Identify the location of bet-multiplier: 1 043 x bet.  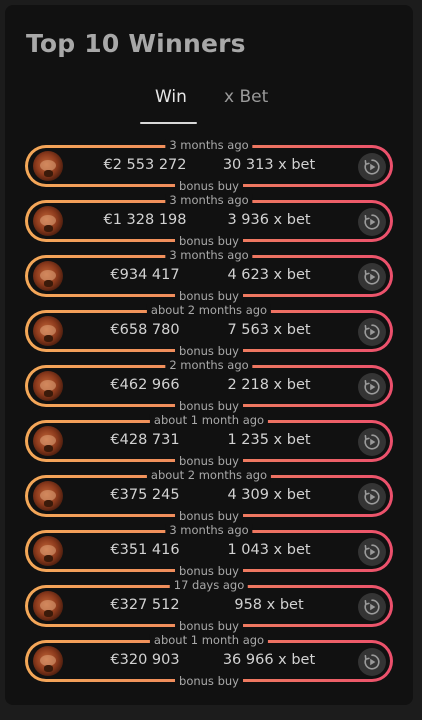
(269, 550).